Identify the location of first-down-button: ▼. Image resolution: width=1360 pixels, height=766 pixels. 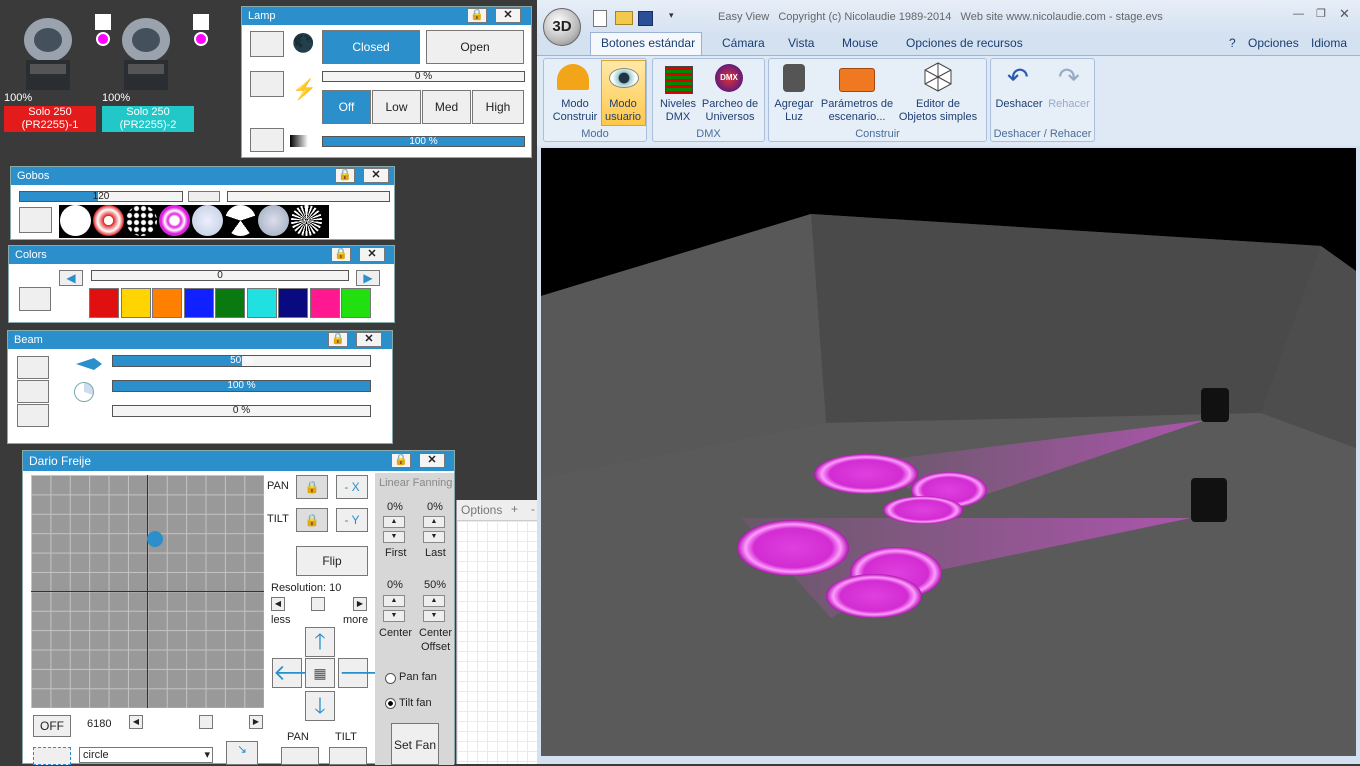
(394, 537).